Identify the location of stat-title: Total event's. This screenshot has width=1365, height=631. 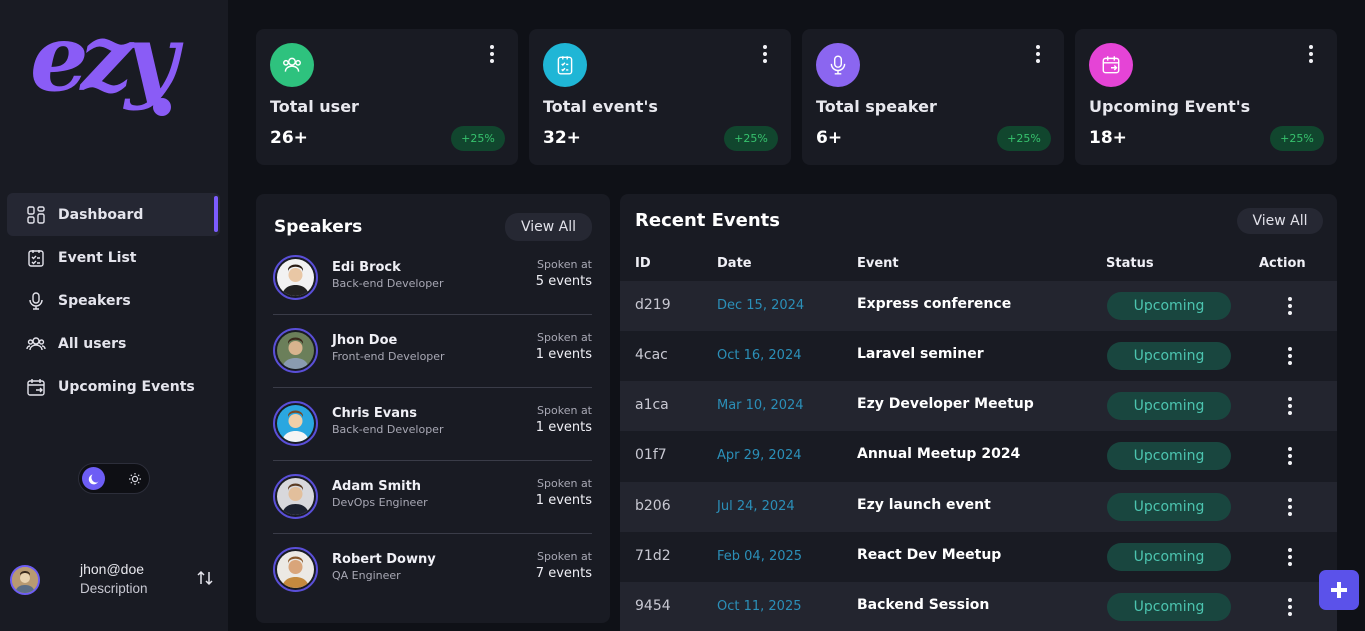
(600, 106).